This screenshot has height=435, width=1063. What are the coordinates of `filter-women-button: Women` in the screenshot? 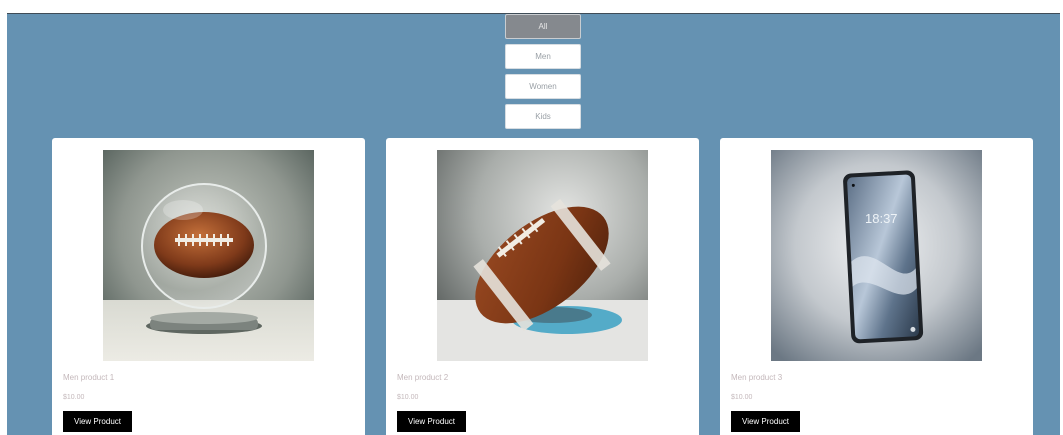 It's located at (543, 86).